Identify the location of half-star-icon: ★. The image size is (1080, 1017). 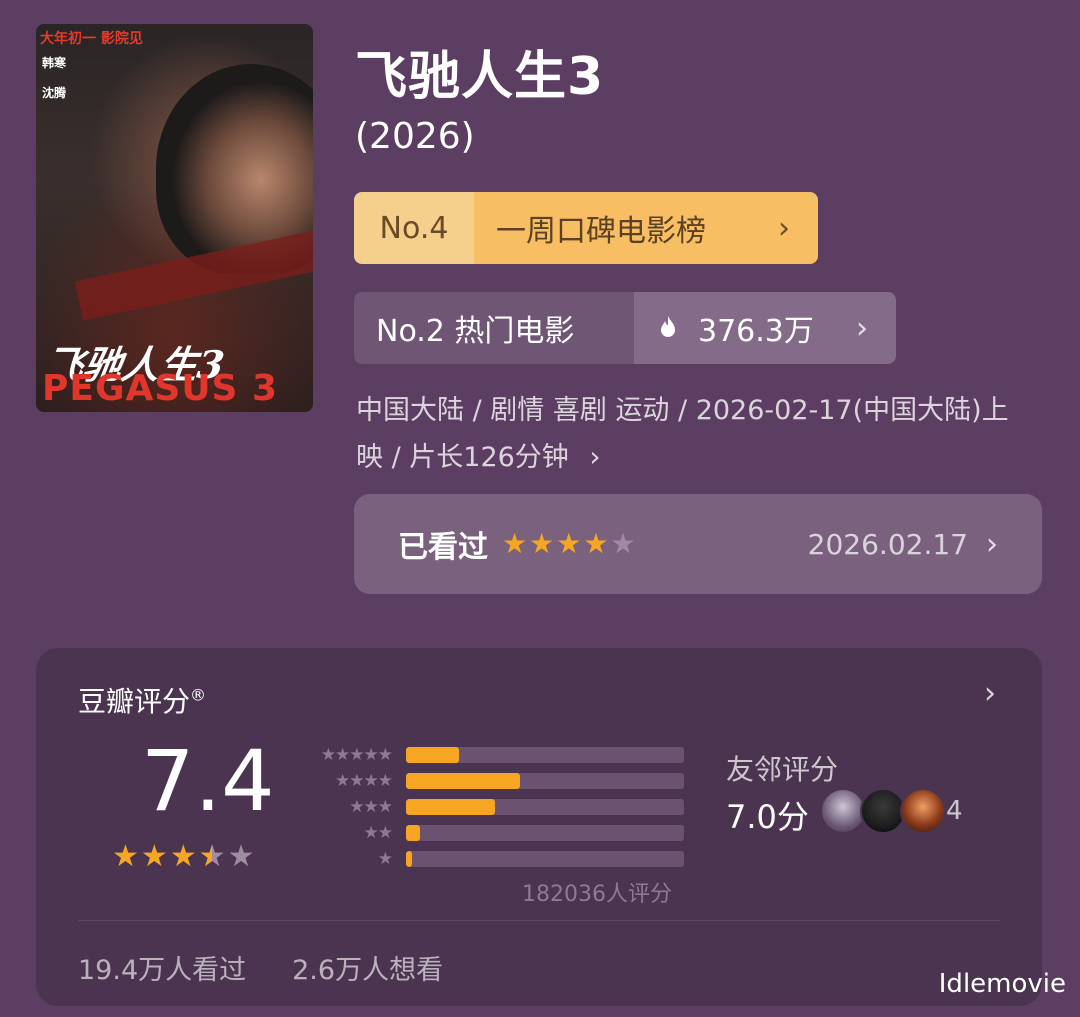
(212, 857).